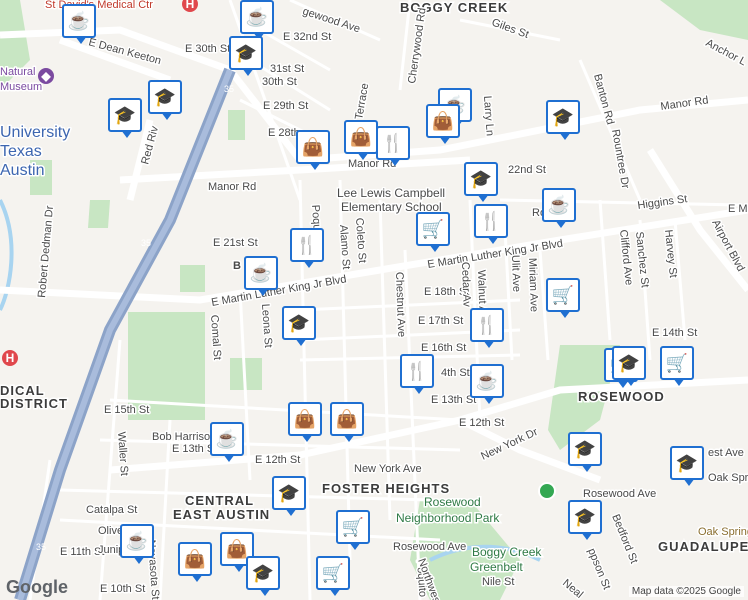  I want to click on street-label: E 17th St, so click(440, 321).